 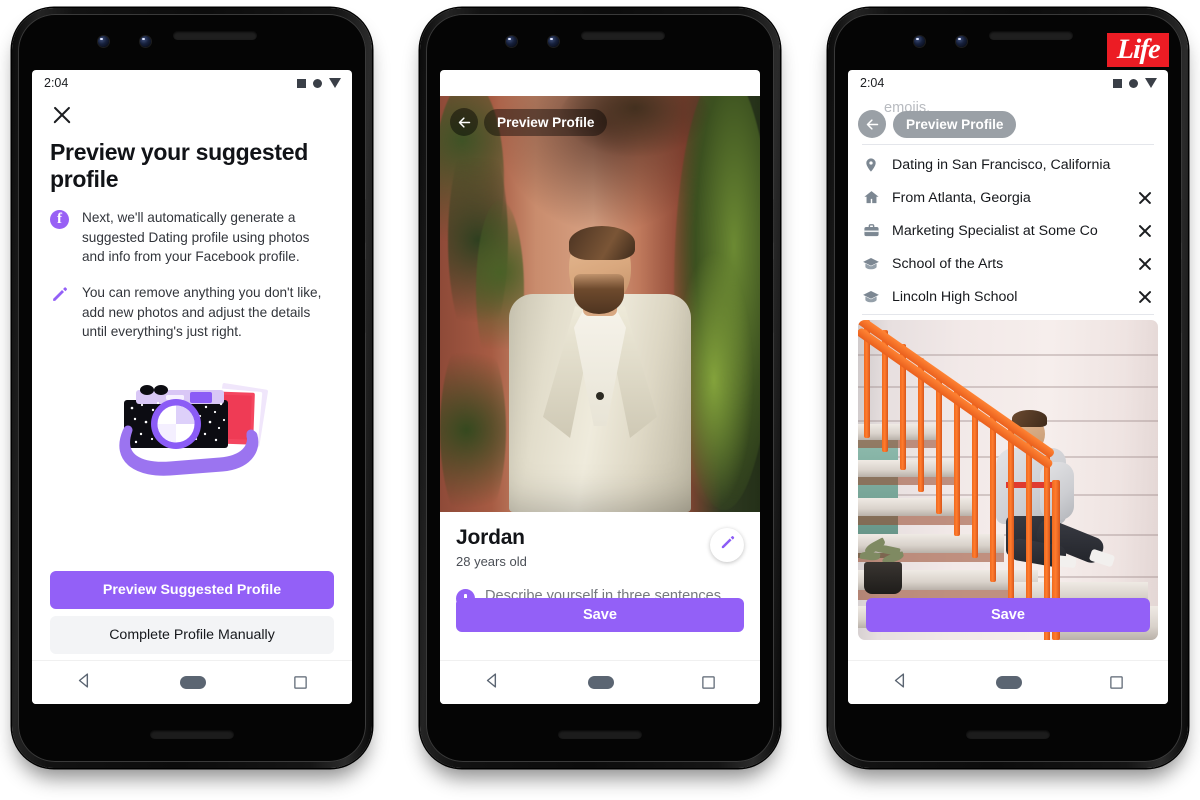 I want to click on list-item: Dating in San Francisco, California, so click(x=1008, y=164).